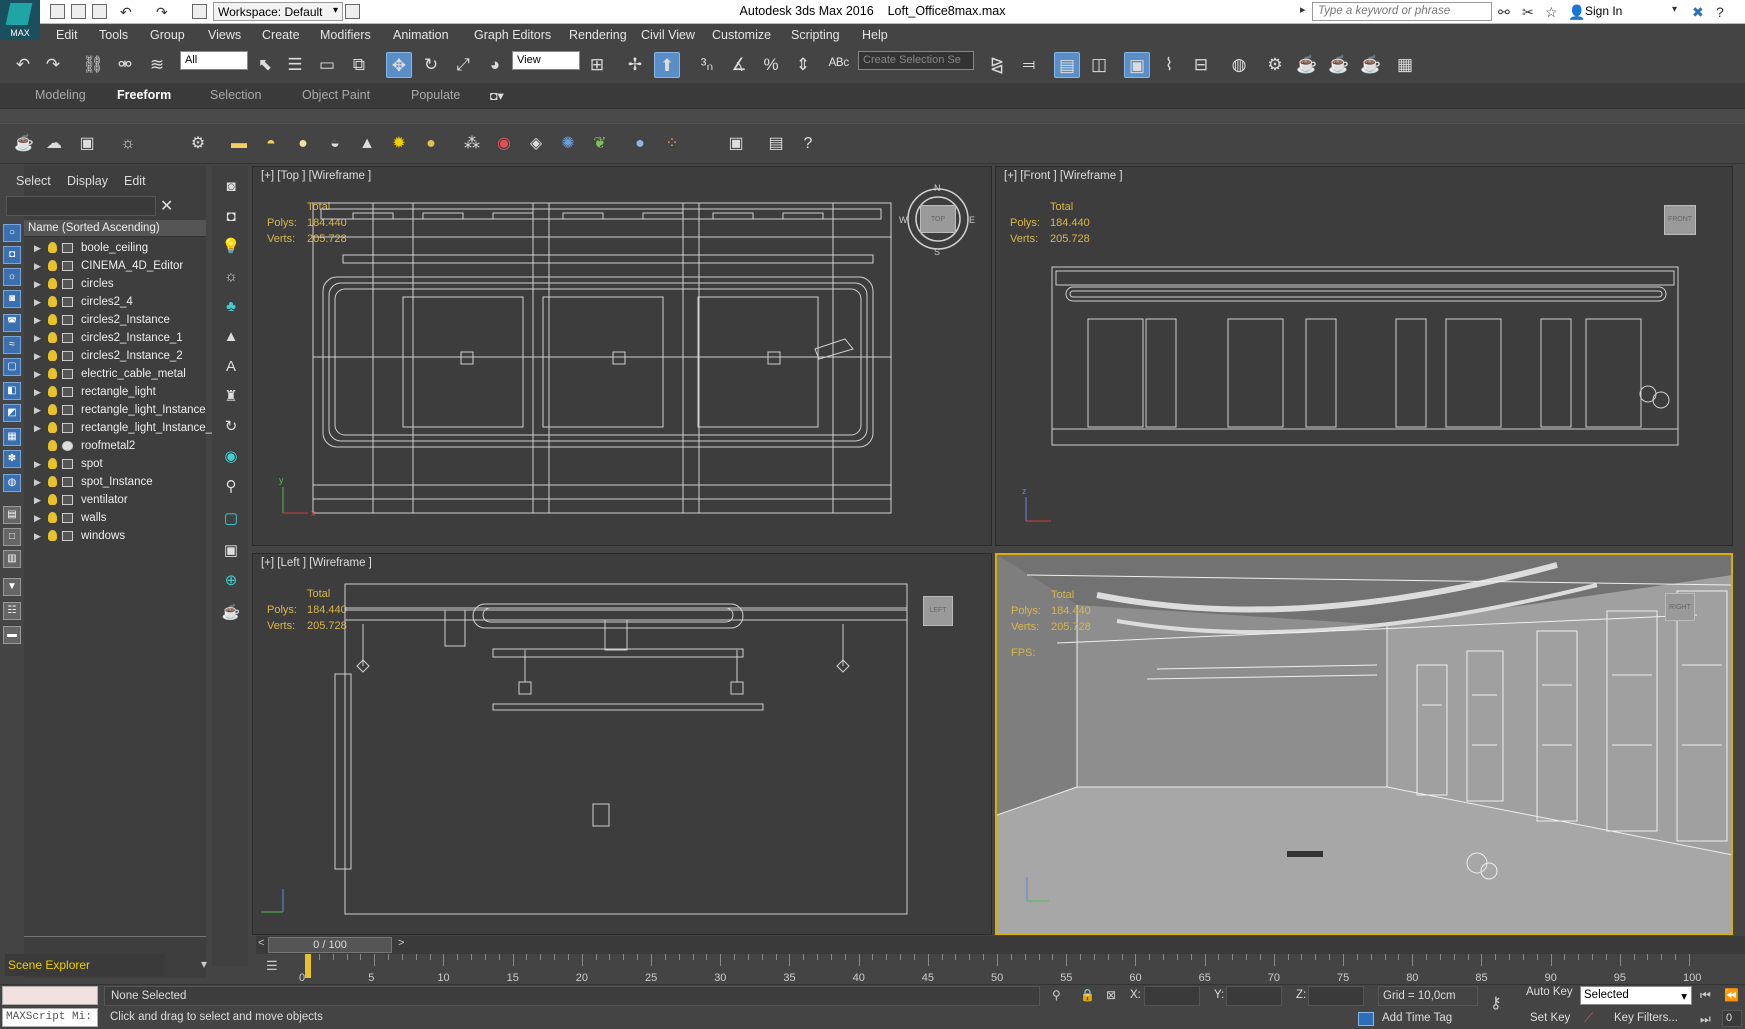 The height and width of the screenshot is (1029, 1745). Describe the element at coordinates (635, 65) in the screenshot. I see `manipulate-icon: ✢` at that location.